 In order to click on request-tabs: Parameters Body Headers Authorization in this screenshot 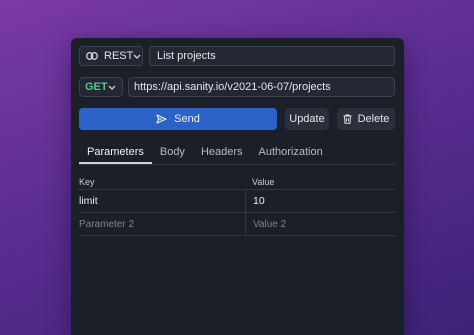, I will do `click(237, 154)`.